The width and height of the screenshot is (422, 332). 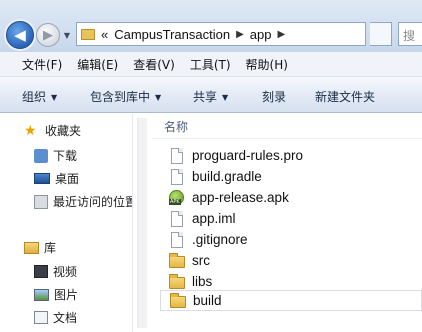 What do you see at coordinates (287, 138) in the screenshot?
I see `header-divider` at bounding box center [287, 138].